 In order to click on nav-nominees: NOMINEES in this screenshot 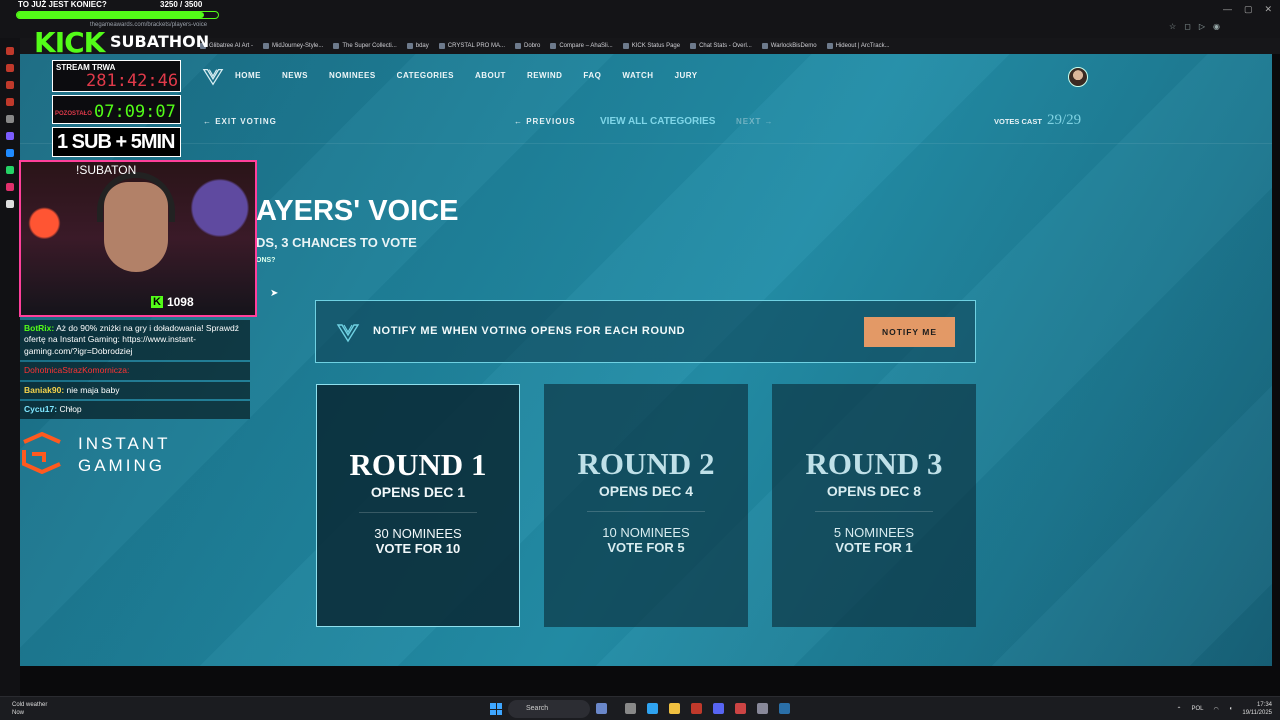, I will do `click(352, 75)`.